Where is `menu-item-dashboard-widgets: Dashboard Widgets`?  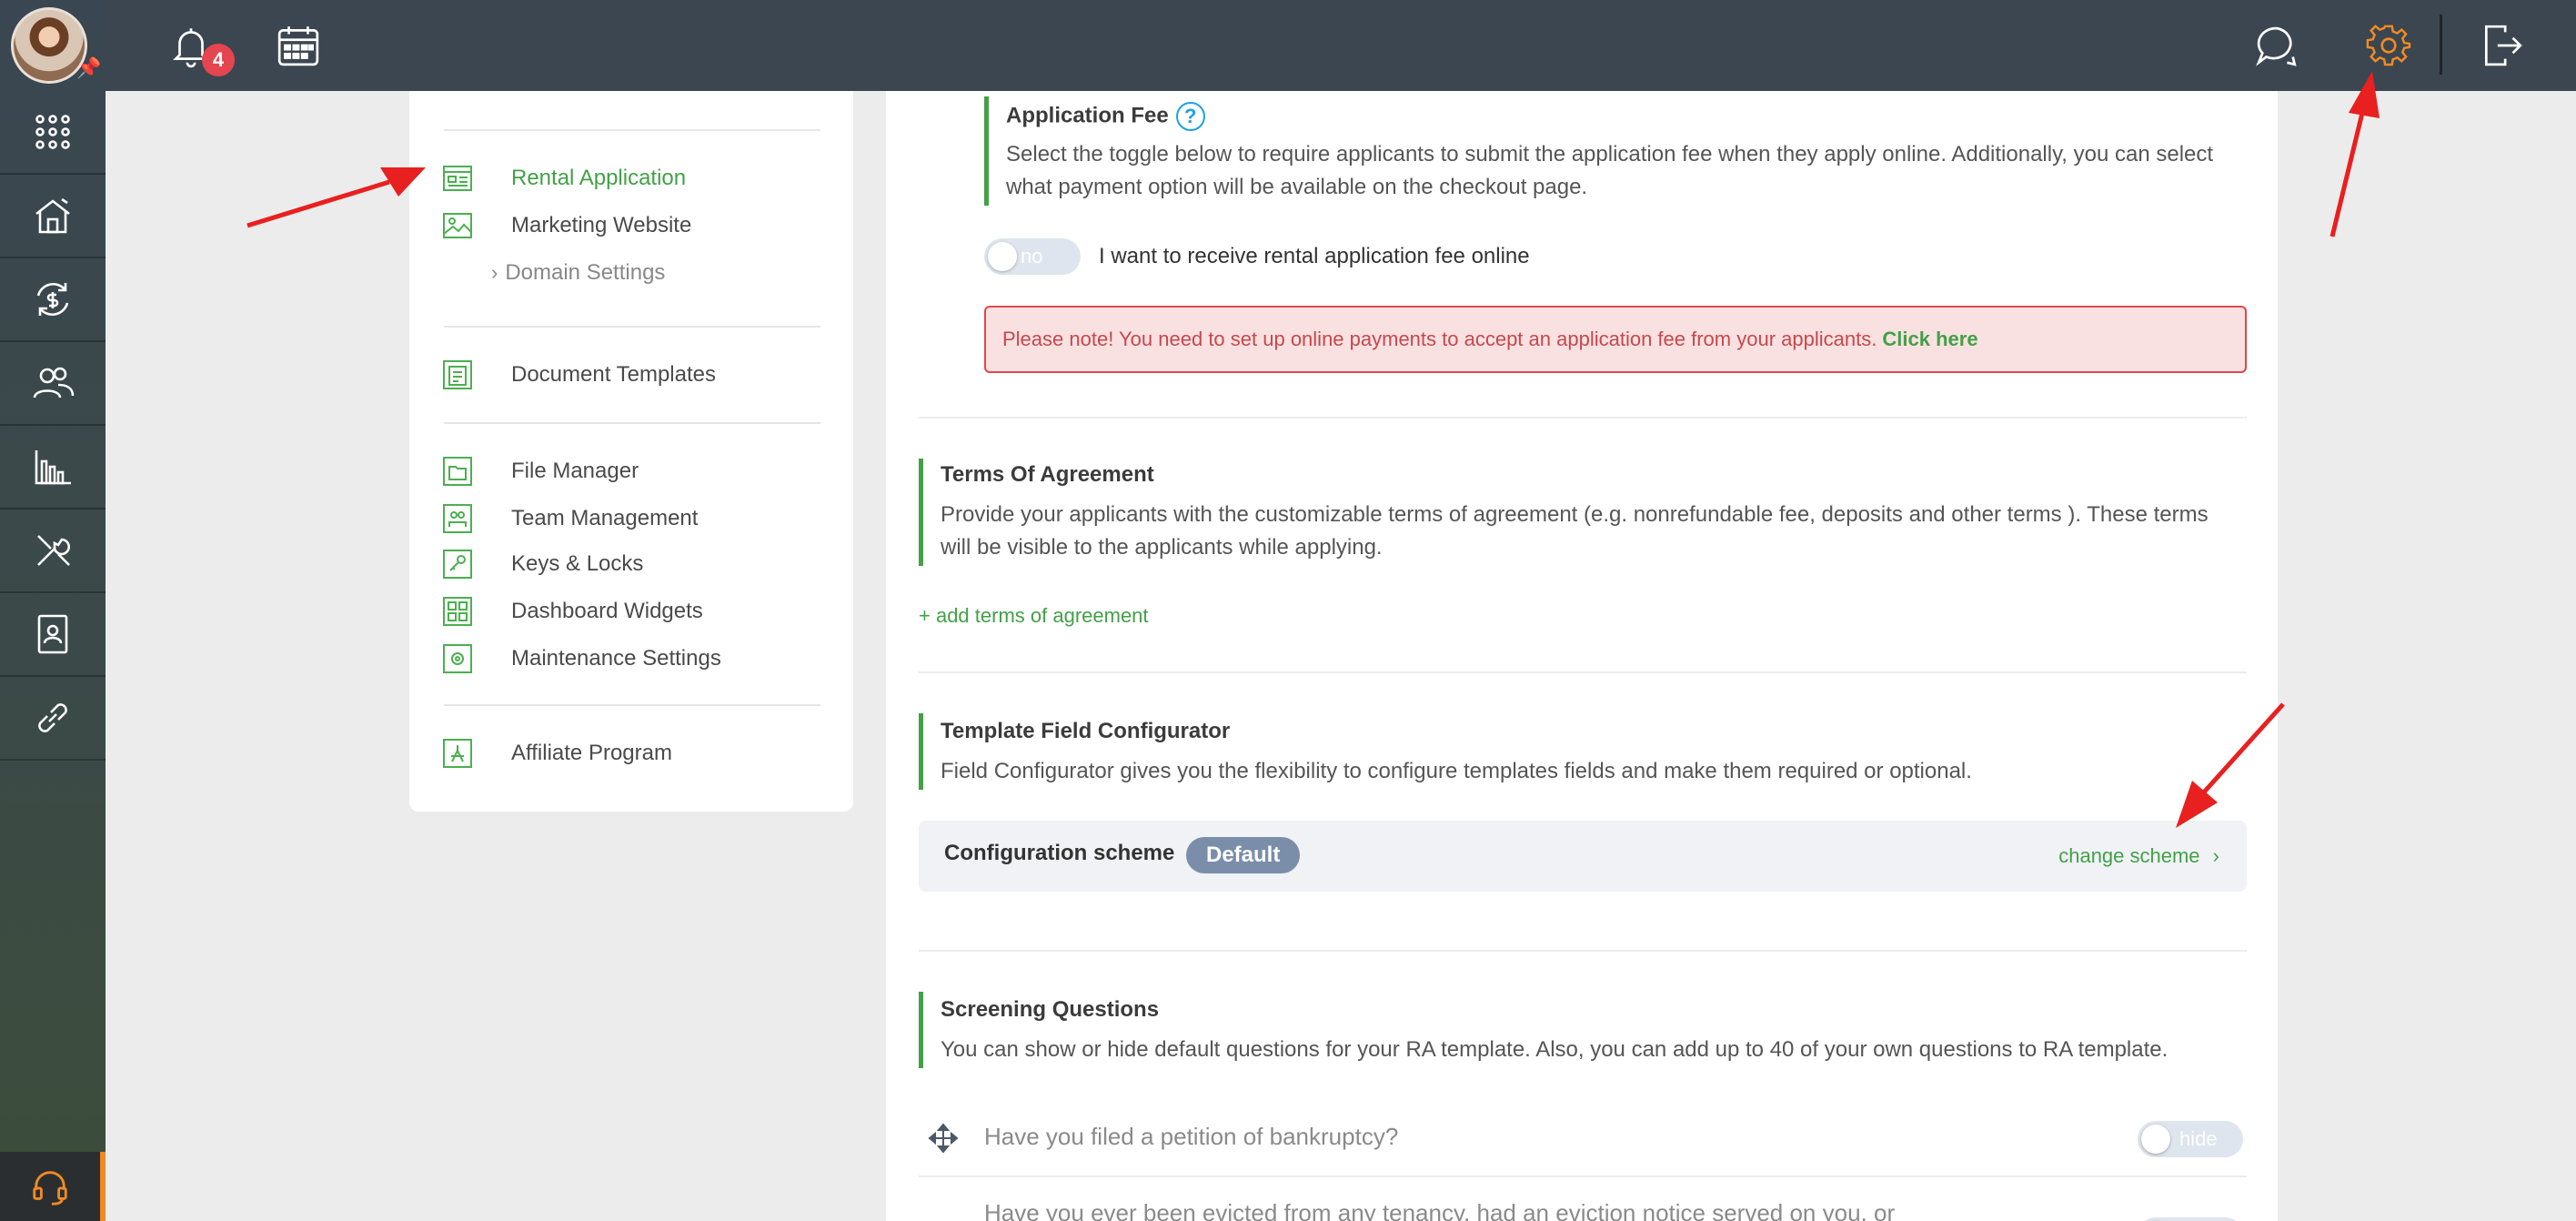
menu-item-dashboard-widgets: Dashboard Widgets is located at coordinates (633, 611).